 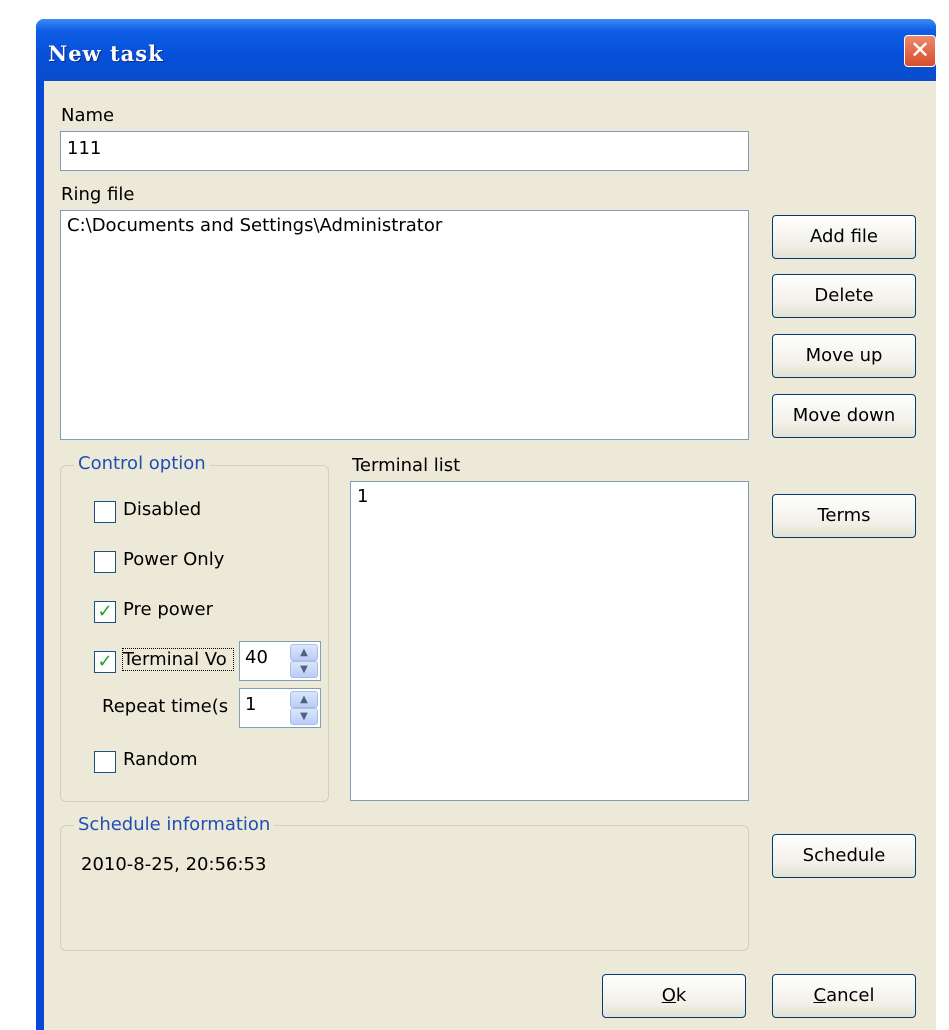 I want to click on repeat-times-value: 1, so click(x=250, y=704).